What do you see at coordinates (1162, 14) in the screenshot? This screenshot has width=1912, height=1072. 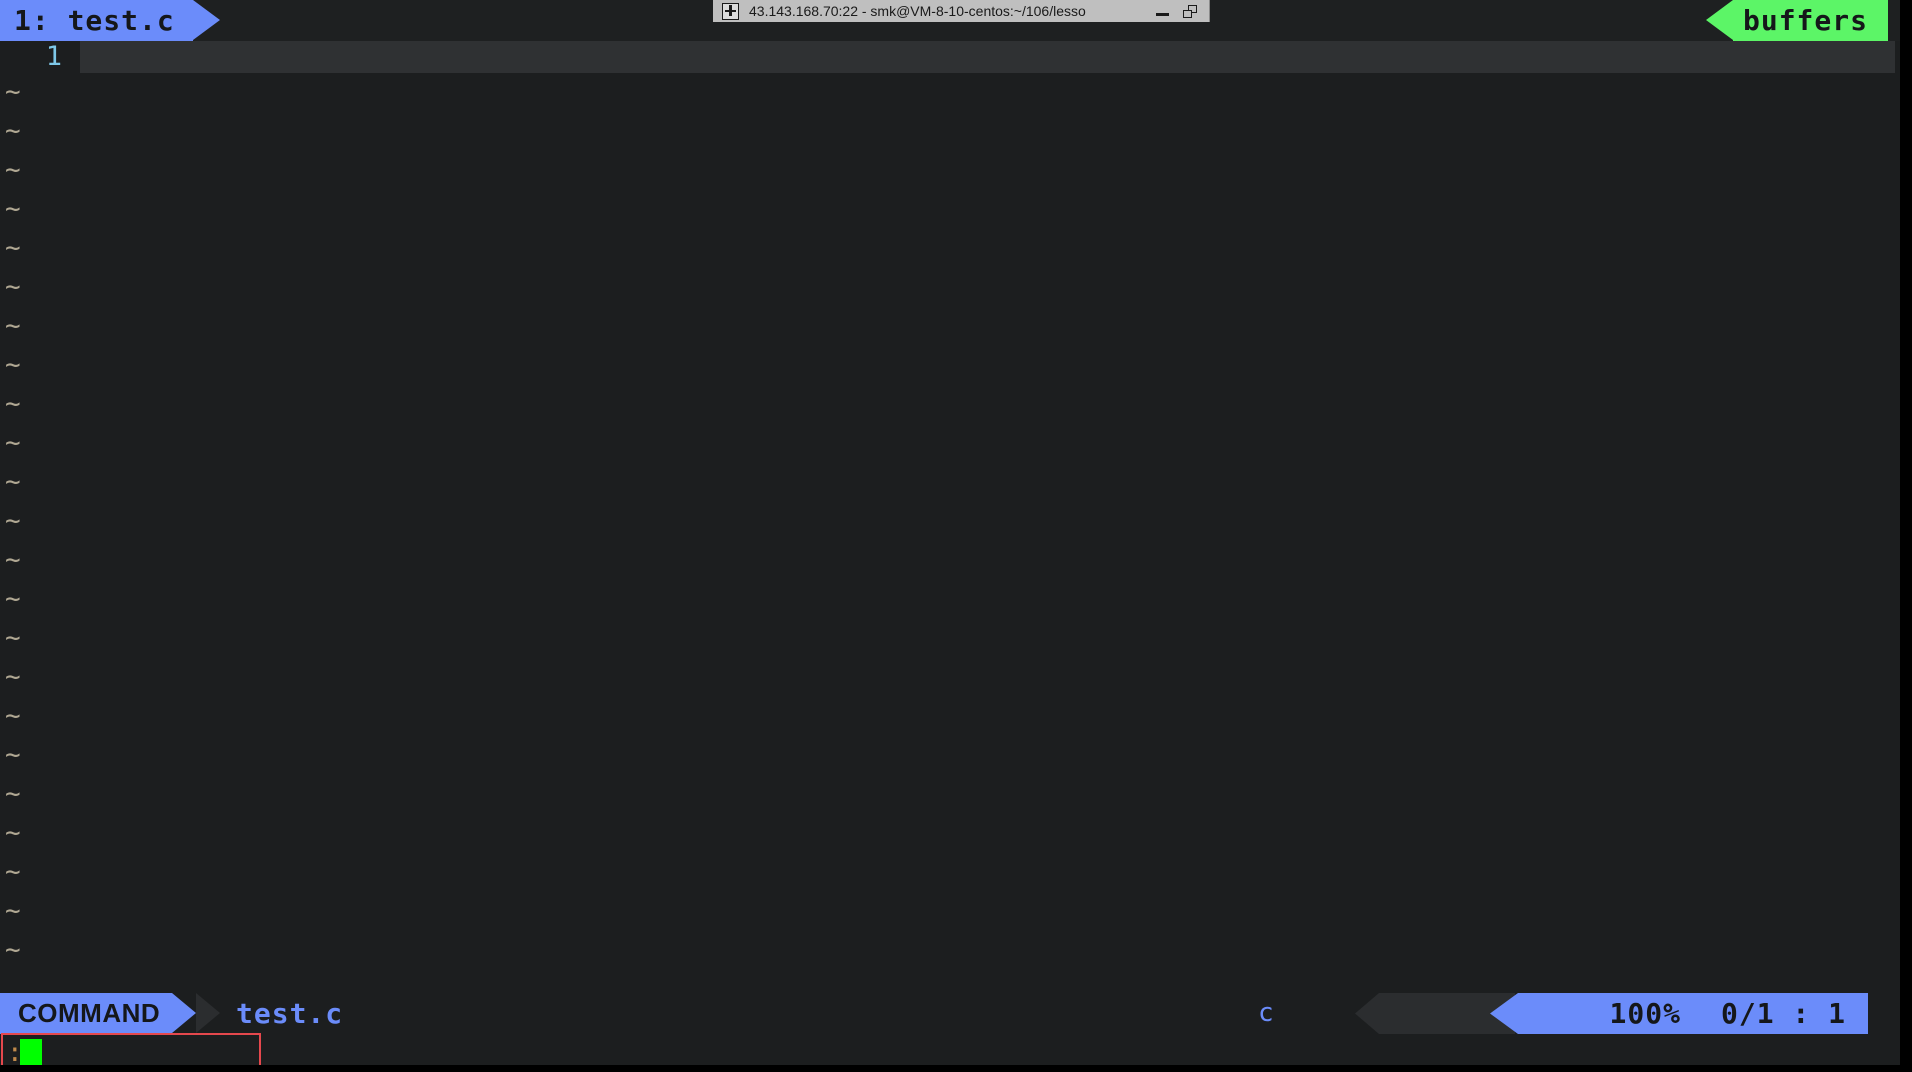 I see `minimize-icon` at bounding box center [1162, 14].